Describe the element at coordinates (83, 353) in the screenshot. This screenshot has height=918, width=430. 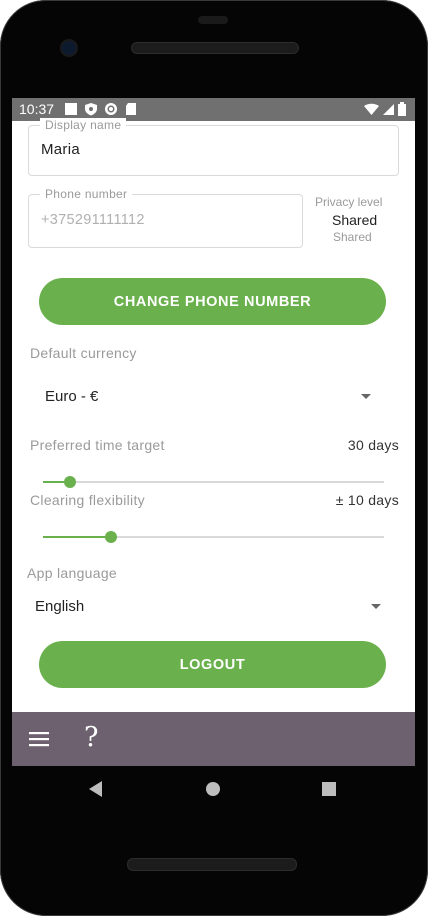
I see `default-currency-label: Default currency` at that location.